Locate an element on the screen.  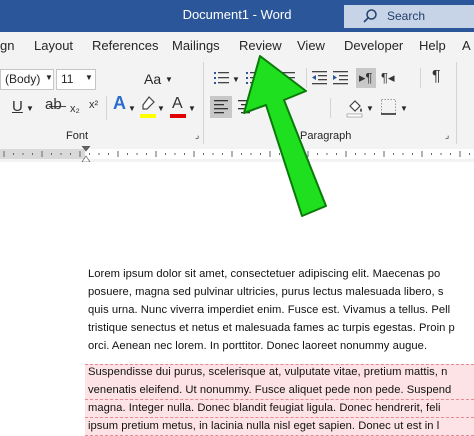
arrow-icon is located at coordinates (285, 136).